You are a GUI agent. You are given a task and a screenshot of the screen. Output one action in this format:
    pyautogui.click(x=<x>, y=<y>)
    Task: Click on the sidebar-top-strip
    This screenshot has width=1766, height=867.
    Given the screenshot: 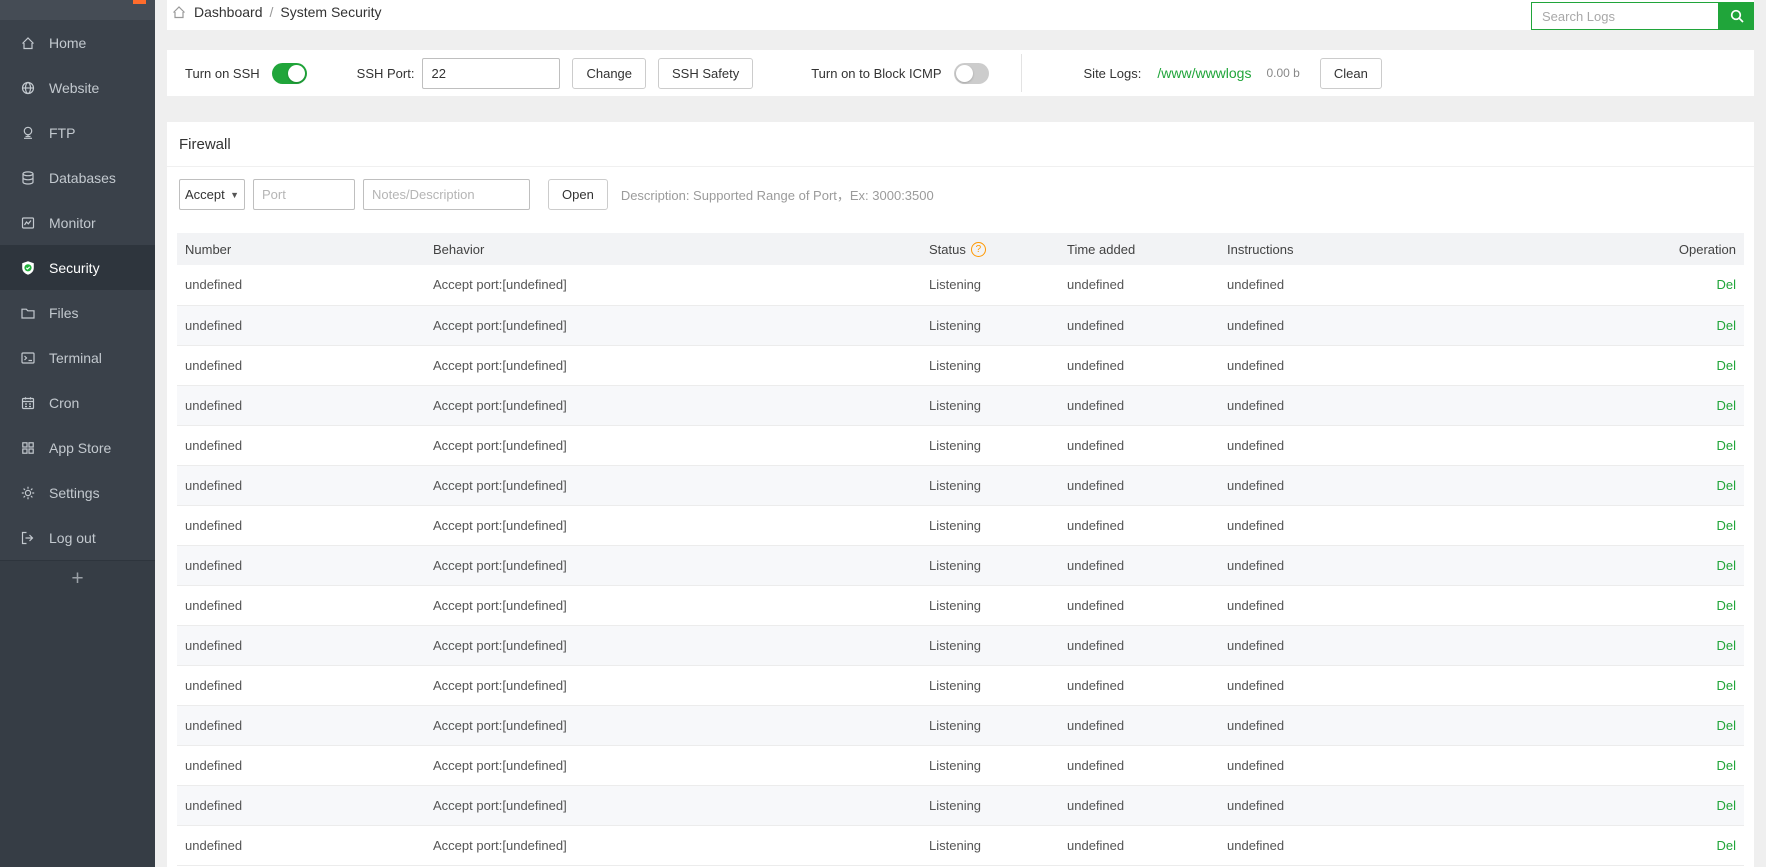 What is the action you would take?
    pyautogui.click(x=77, y=10)
    